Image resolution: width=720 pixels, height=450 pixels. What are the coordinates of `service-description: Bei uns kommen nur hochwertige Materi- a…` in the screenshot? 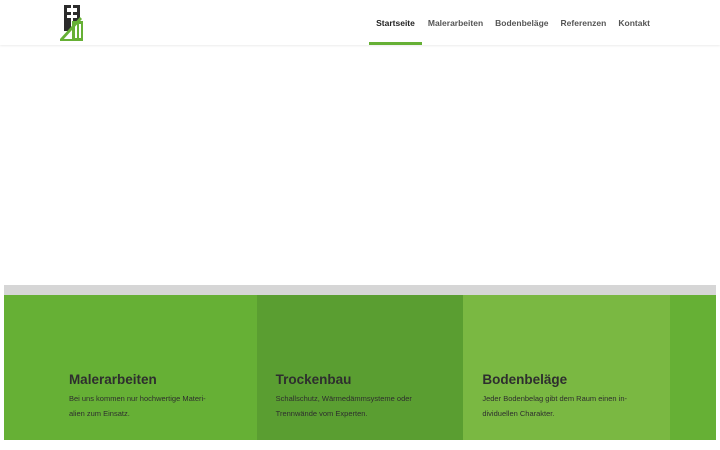 It's located at (137, 406).